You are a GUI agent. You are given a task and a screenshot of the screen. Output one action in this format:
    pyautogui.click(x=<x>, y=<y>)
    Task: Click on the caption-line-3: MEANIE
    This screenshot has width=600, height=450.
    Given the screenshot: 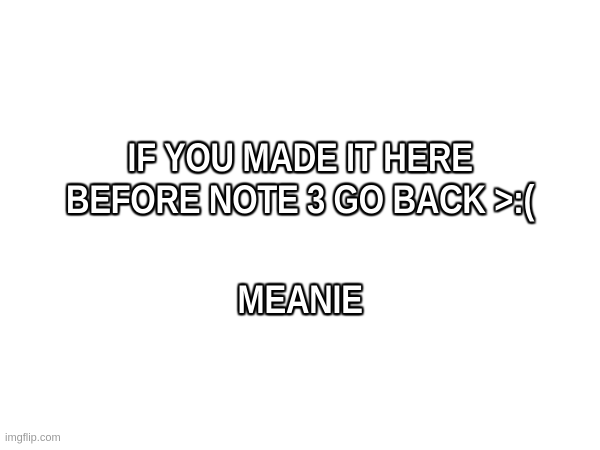 What is the action you would take?
    pyautogui.click(x=300, y=300)
    